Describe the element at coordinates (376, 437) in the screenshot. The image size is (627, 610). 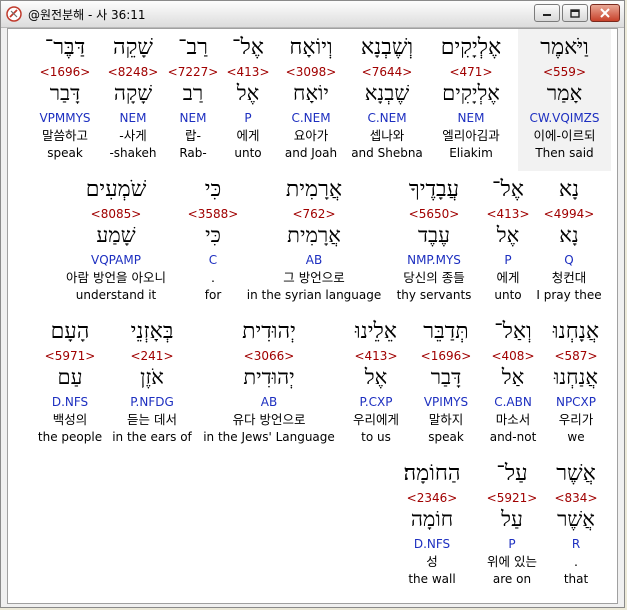
I see `english-gloss: to us` at that location.